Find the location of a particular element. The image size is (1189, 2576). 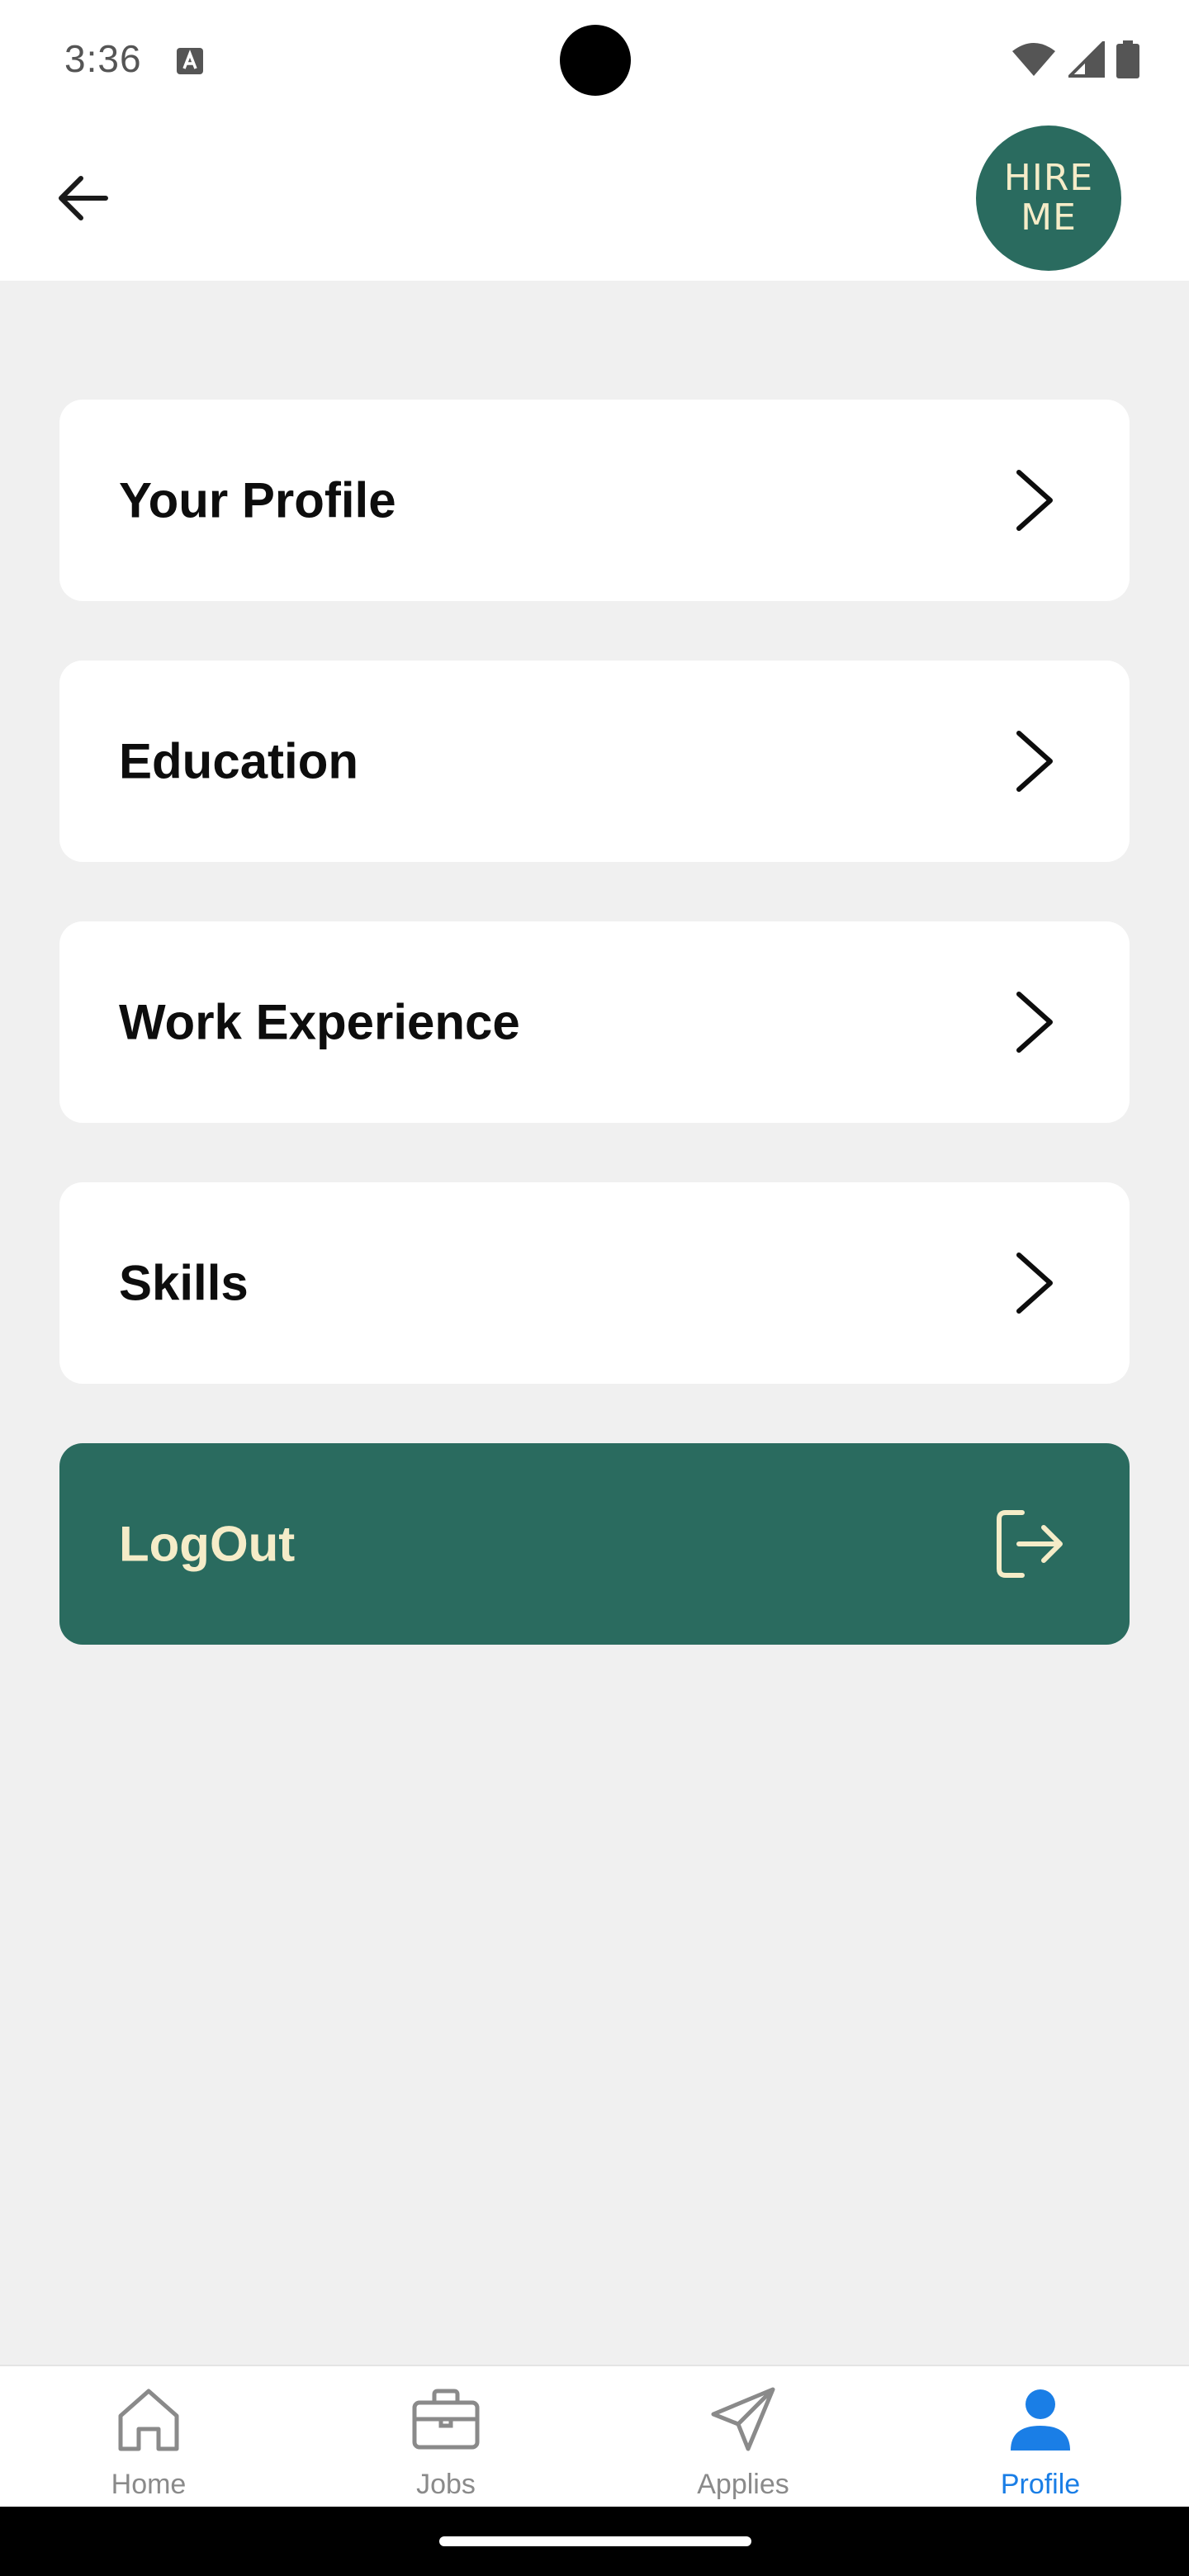

camera-cutout is located at coordinates (595, 60).